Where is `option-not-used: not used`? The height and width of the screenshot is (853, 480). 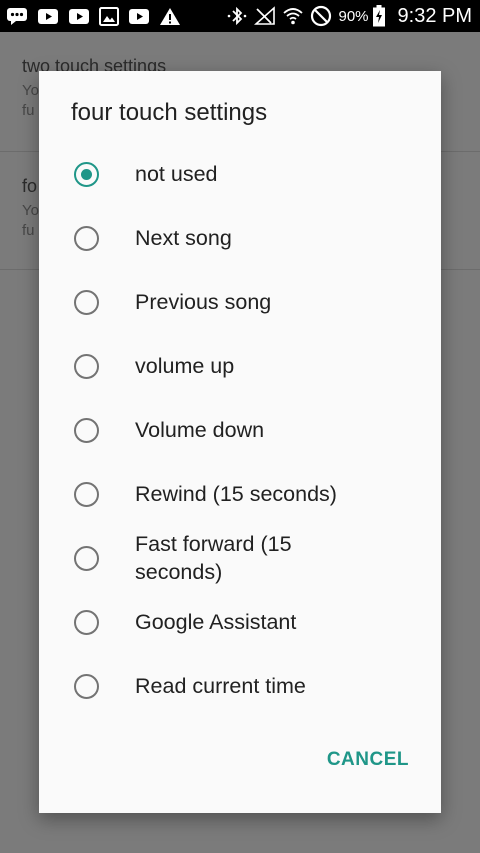
option-not-used: not used is located at coordinates (240, 174).